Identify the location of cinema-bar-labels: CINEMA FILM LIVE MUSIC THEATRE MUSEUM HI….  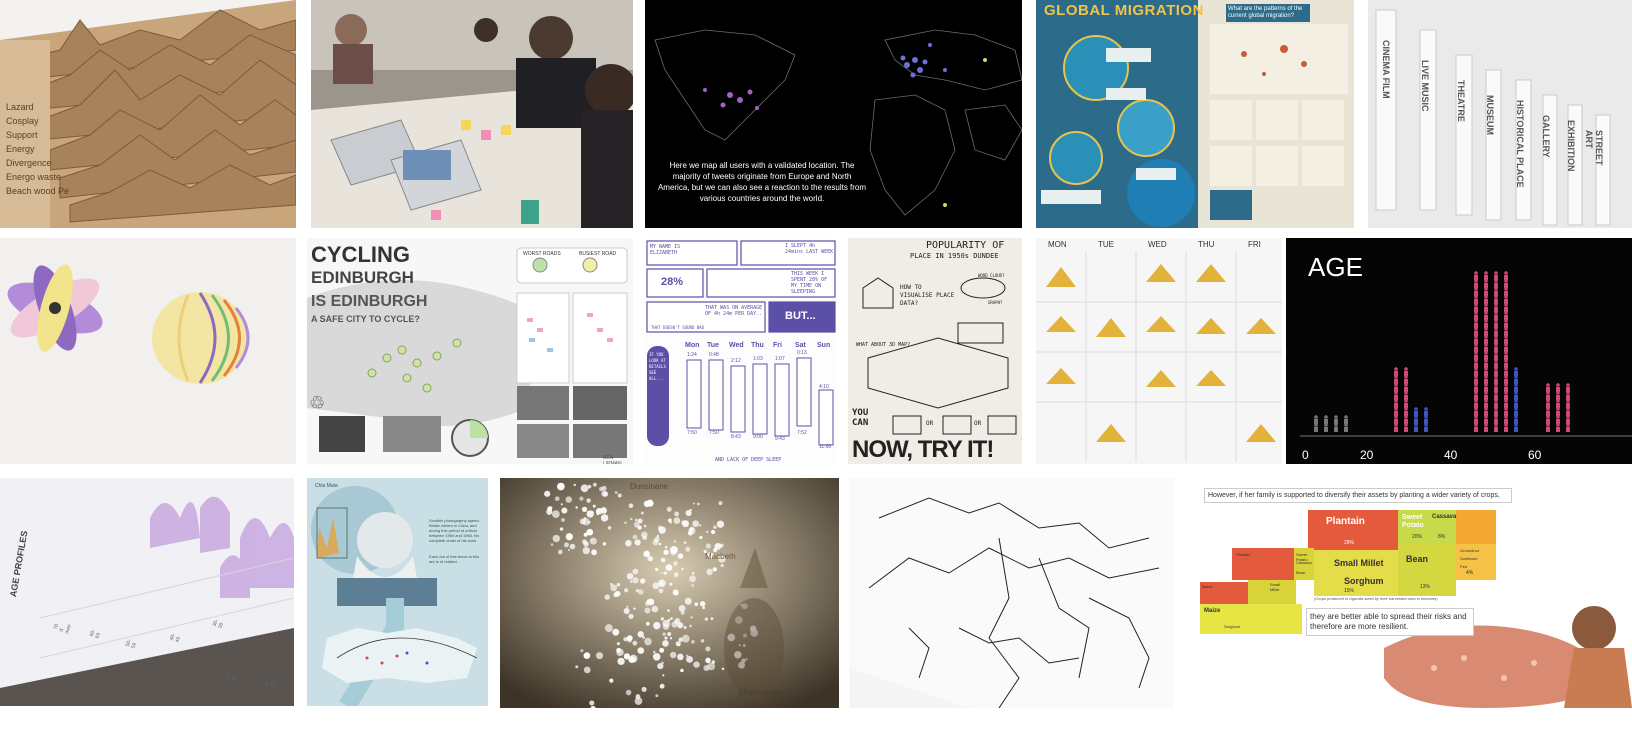
(1500, 114).